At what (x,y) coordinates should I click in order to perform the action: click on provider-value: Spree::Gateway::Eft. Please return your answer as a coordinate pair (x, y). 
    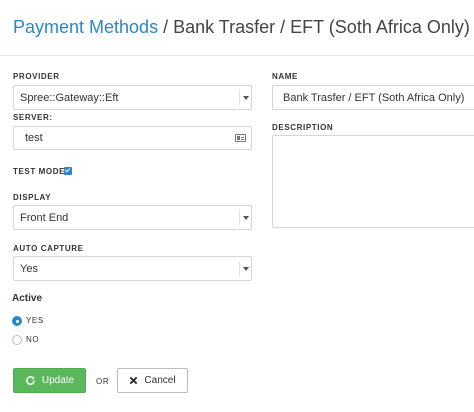
    Looking at the image, I should click on (69, 97).